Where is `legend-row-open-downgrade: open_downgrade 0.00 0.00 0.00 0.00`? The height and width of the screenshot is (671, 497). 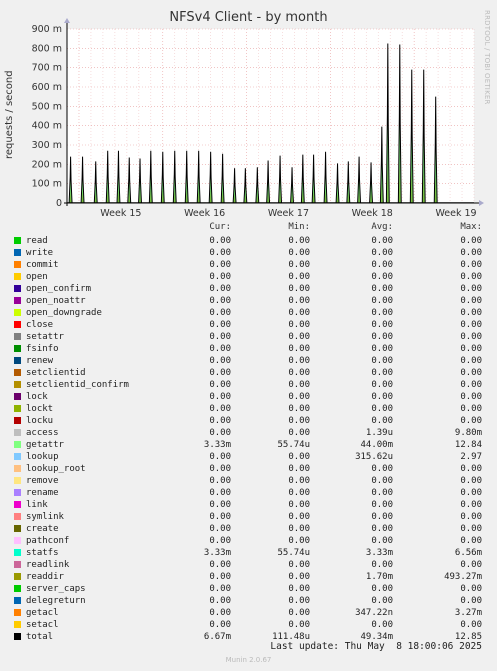
legend-row-open-downgrade: open_downgrade 0.00 0.00 0.00 0.00 is located at coordinates (248, 313).